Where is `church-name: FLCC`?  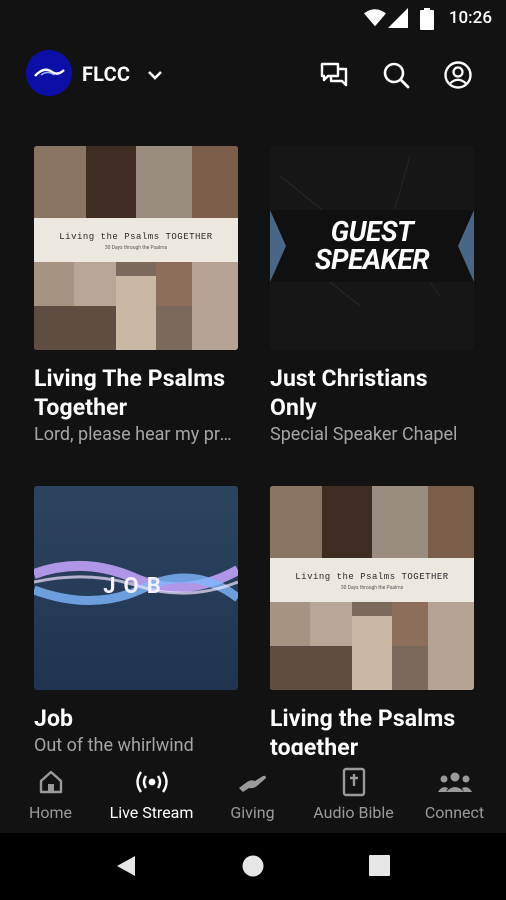
church-name: FLCC is located at coordinates (106, 74).